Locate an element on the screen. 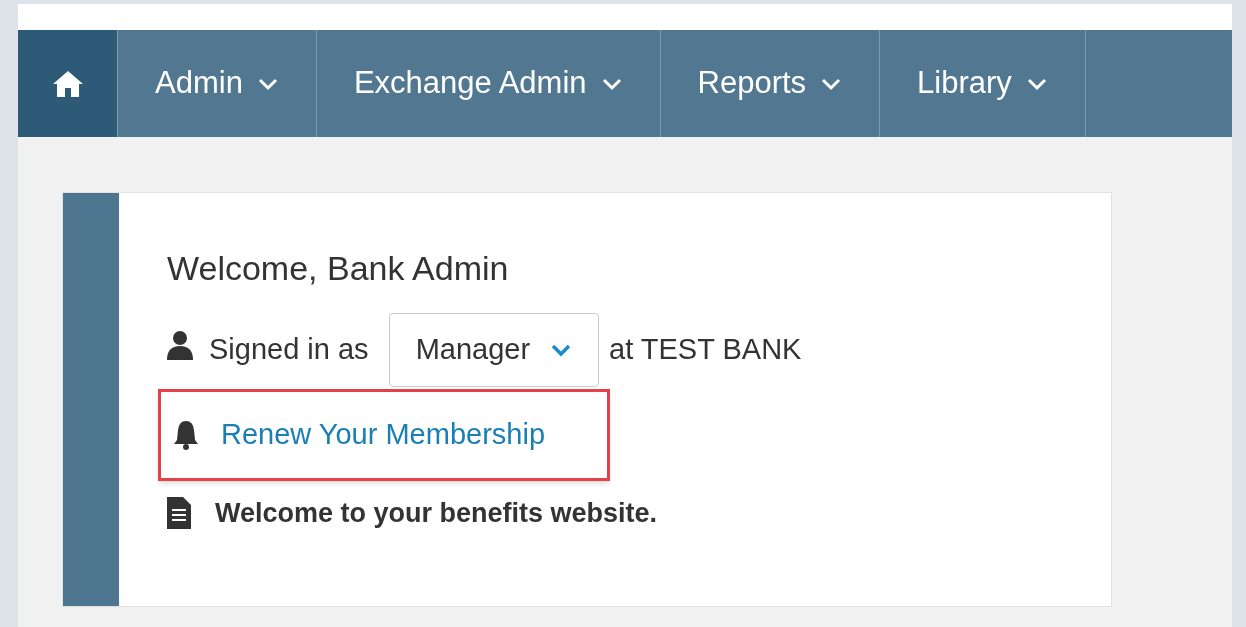 This screenshot has width=1246, height=627. role-dropdown: Manager is located at coordinates (494, 350).